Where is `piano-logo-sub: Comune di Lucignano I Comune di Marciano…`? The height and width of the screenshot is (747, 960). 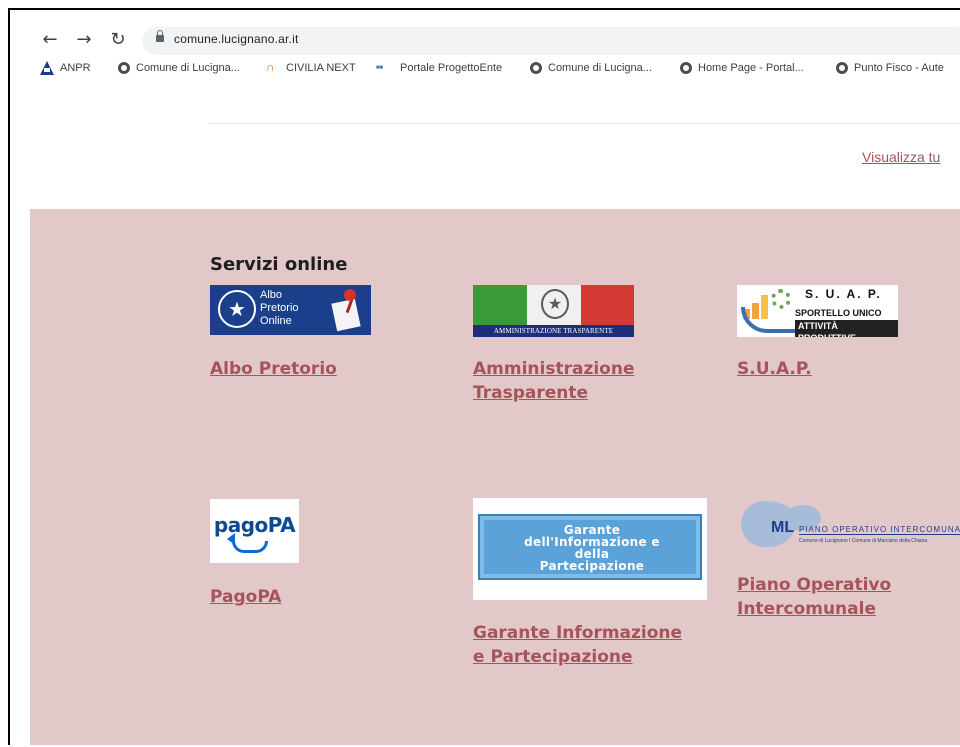
piano-logo-sub: Comune di Lucignano I Comune di Marciano… is located at coordinates (863, 541).